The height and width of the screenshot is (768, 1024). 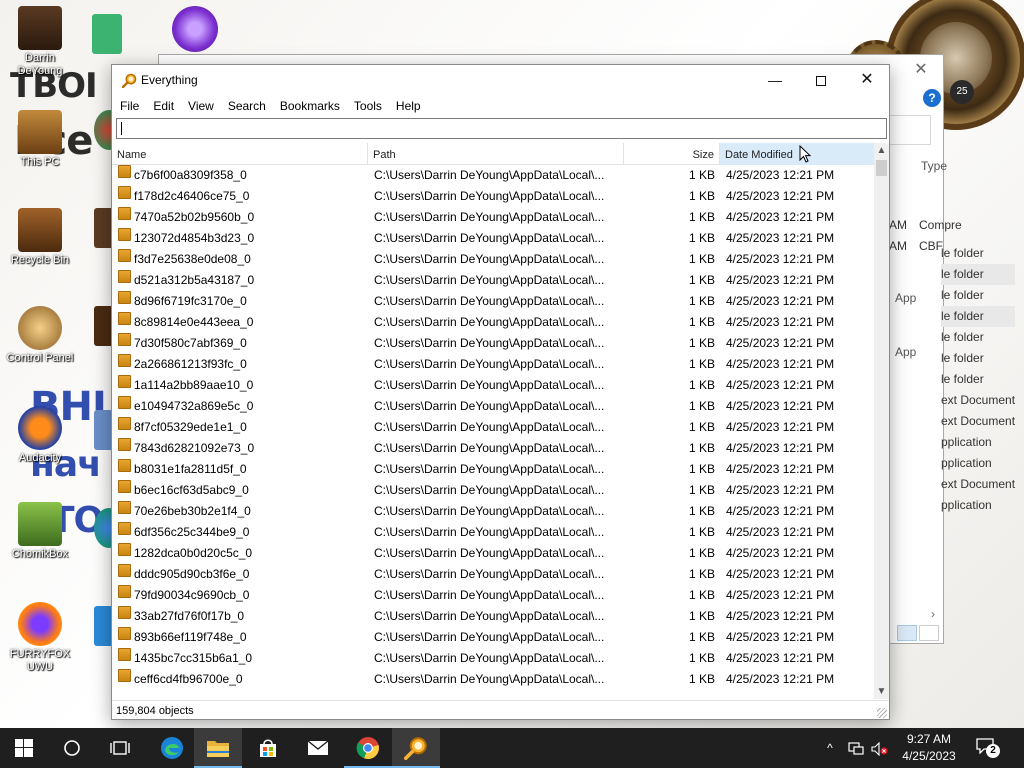 I want to click on title-bar: Everything — ✕, so click(x=500, y=80).